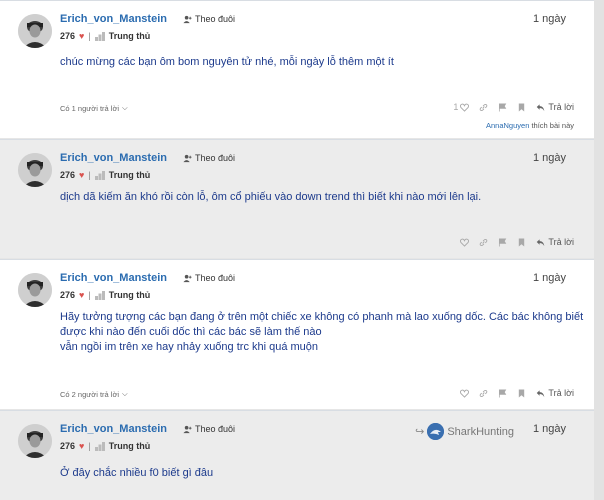 The width and height of the screenshot is (604, 500). Describe the element at coordinates (456, 107) in the screenshot. I see `like-count: 1` at that location.